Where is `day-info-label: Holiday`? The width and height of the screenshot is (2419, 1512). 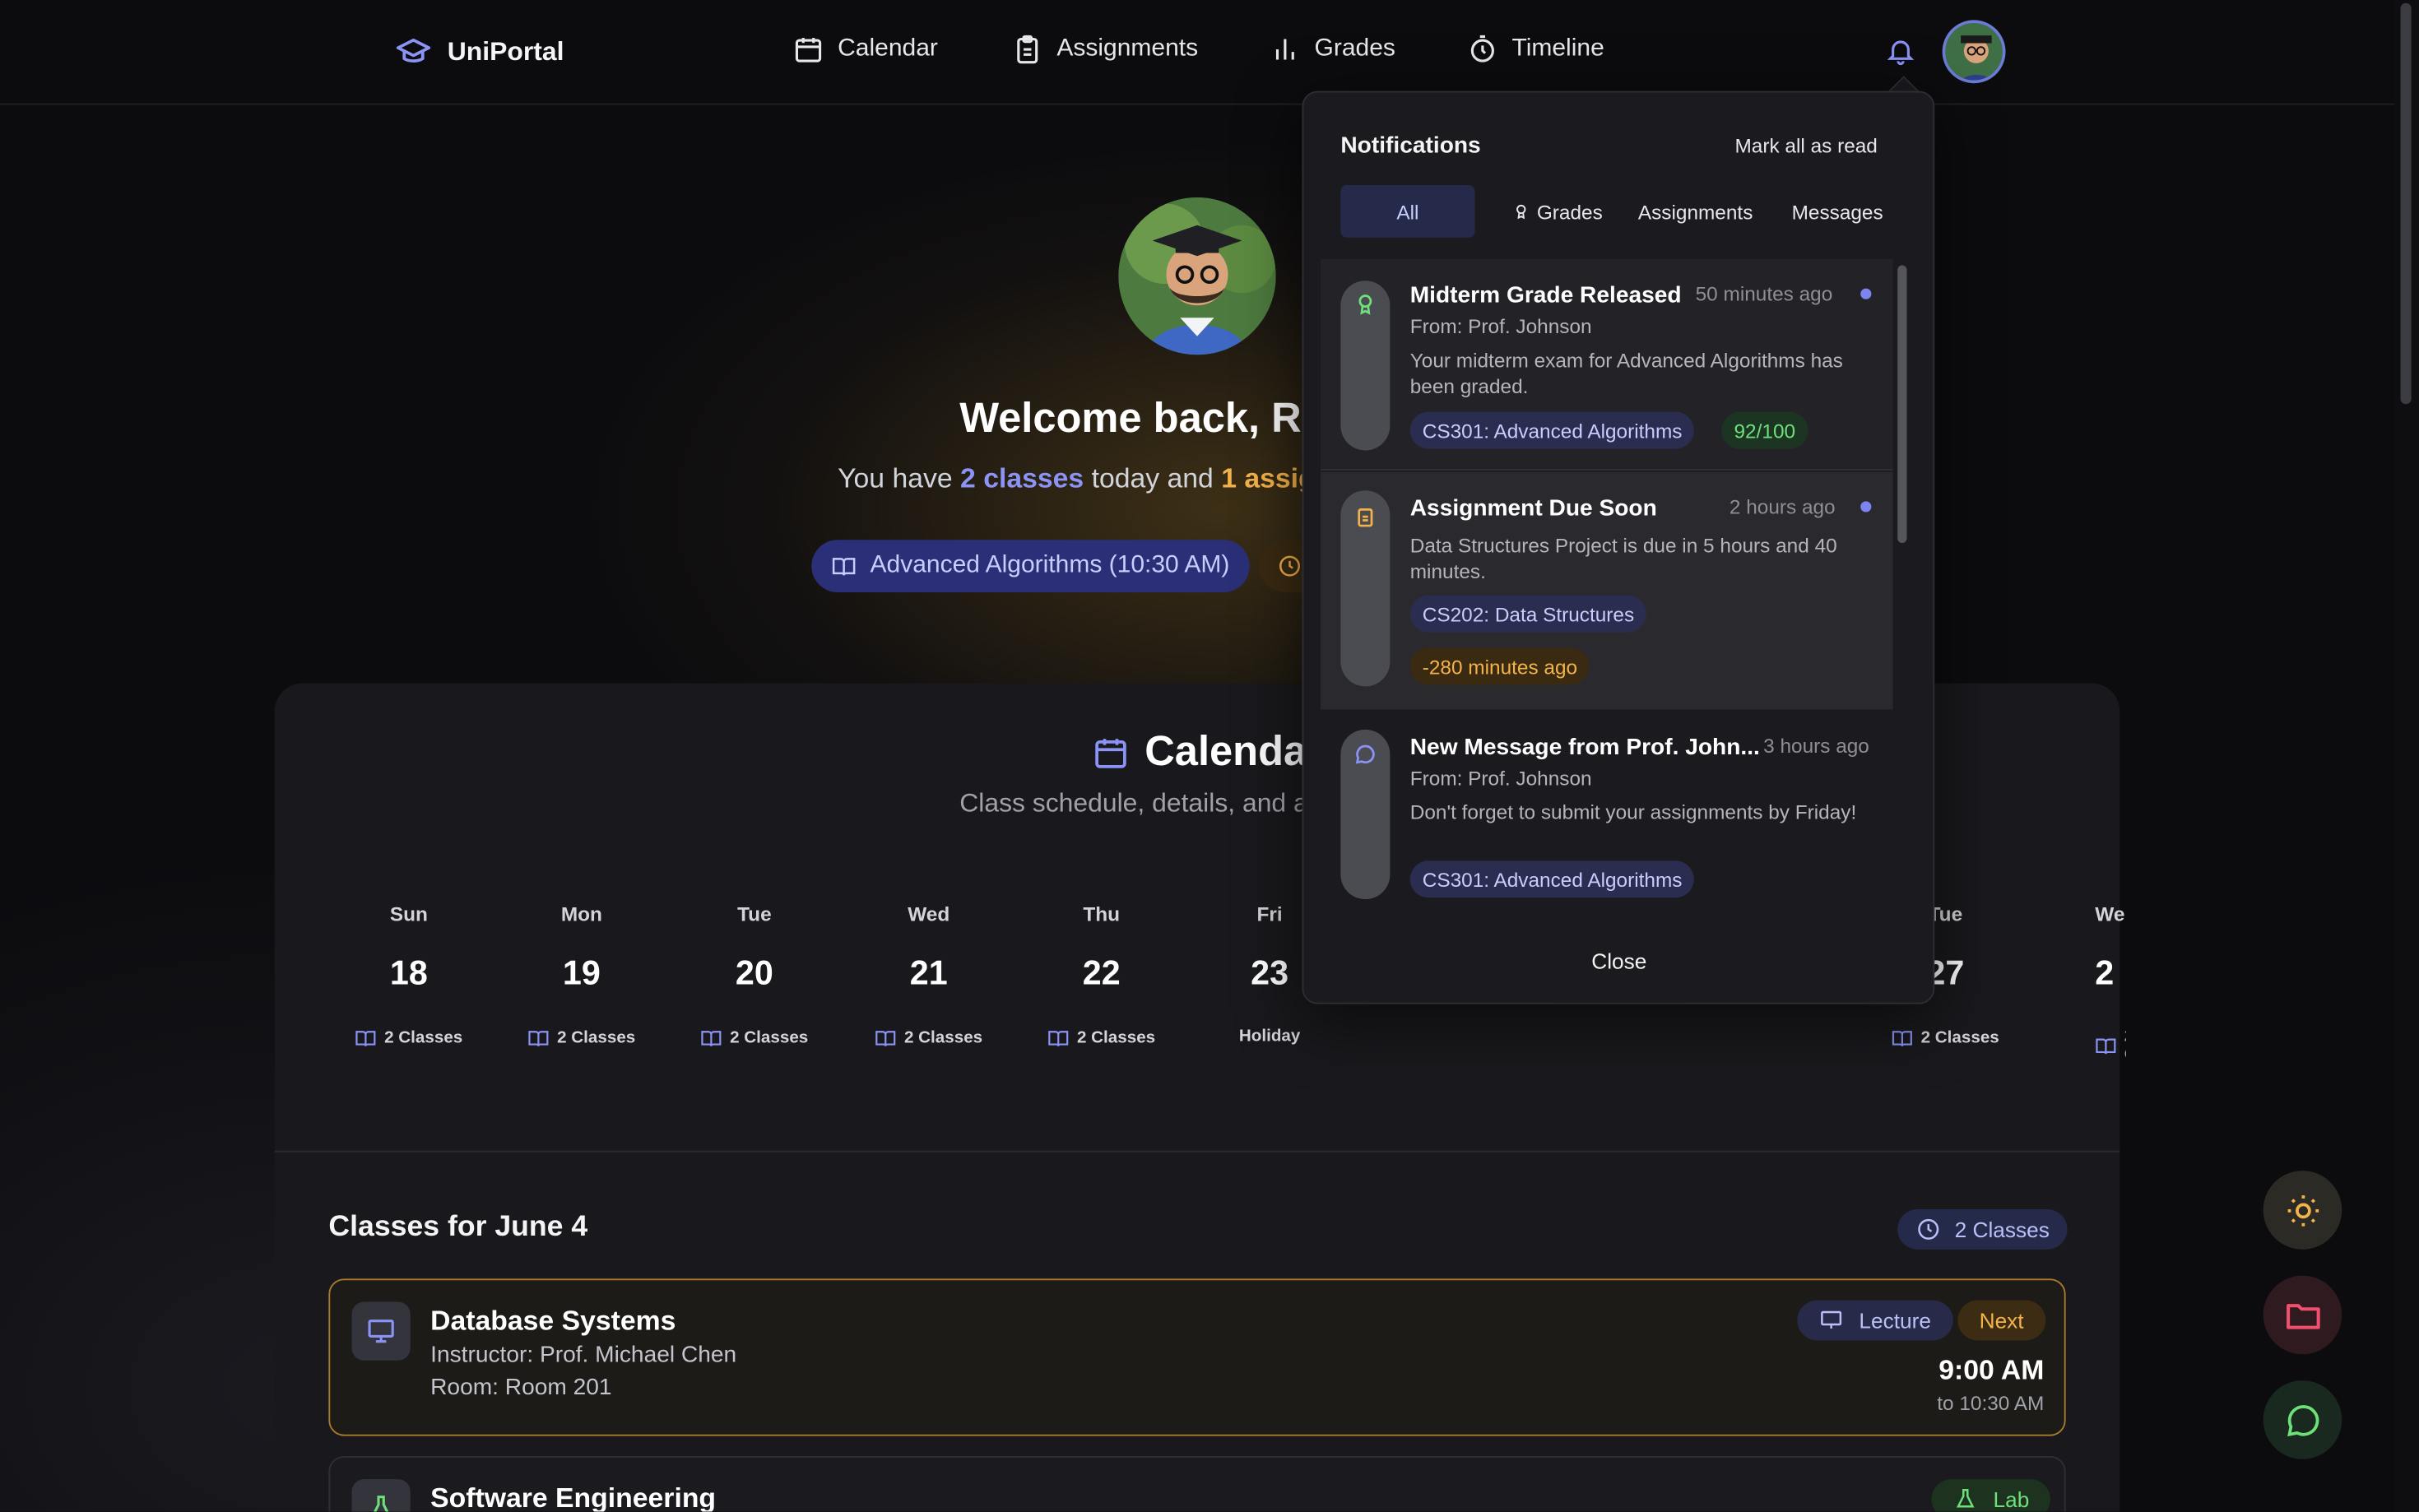 day-info-label: Holiday is located at coordinates (1269, 1036).